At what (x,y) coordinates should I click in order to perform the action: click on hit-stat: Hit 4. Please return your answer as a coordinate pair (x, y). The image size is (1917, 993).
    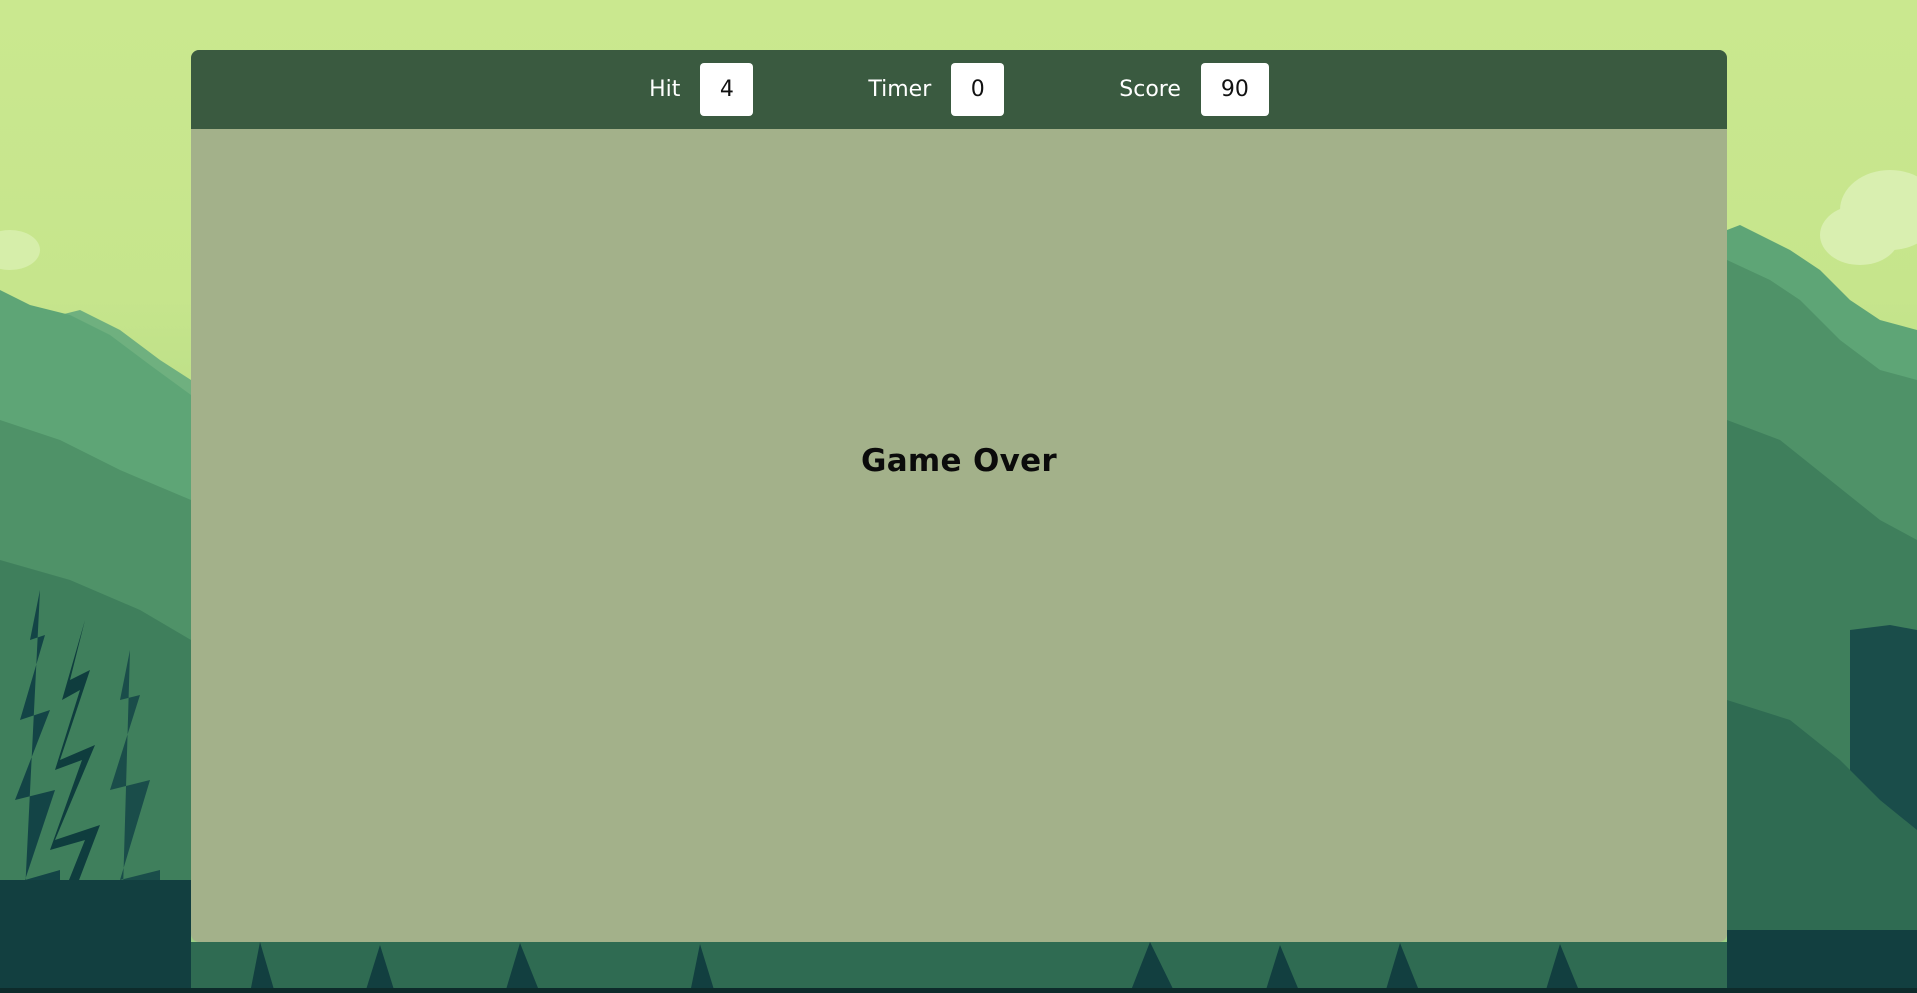
    Looking at the image, I should click on (701, 89).